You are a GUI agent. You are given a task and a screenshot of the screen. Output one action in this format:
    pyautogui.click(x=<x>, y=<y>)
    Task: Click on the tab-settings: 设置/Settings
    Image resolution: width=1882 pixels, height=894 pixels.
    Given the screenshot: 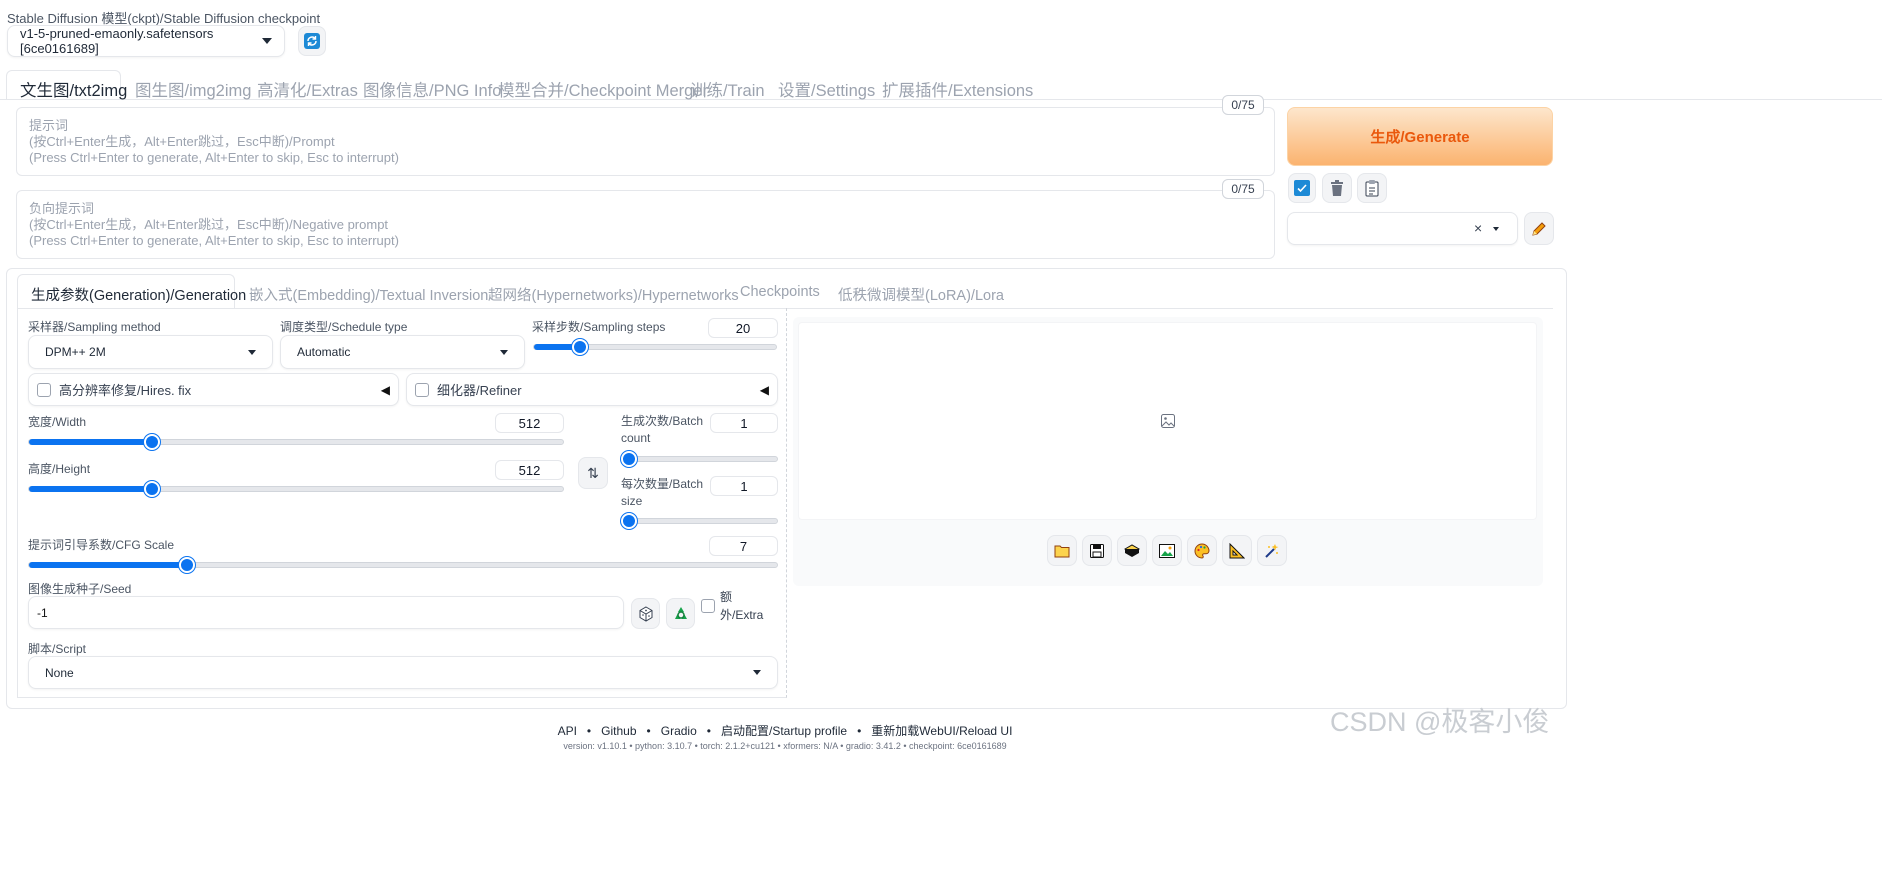 What is the action you would take?
    pyautogui.click(x=826, y=89)
    